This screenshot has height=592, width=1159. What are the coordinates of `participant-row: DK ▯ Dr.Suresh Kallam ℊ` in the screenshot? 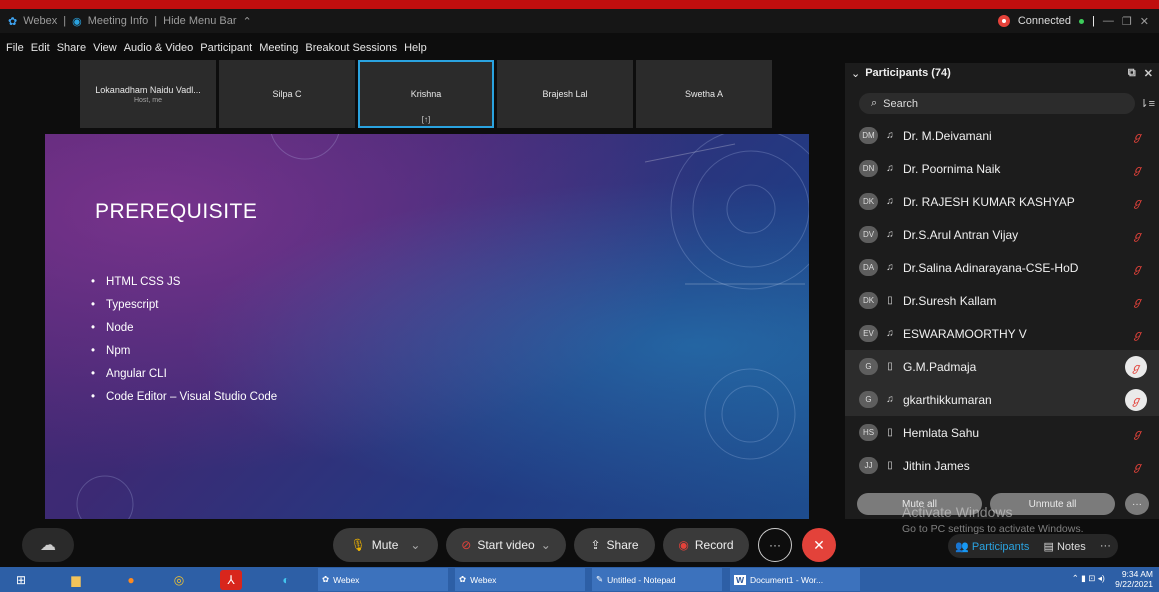 It's located at (1002, 300).